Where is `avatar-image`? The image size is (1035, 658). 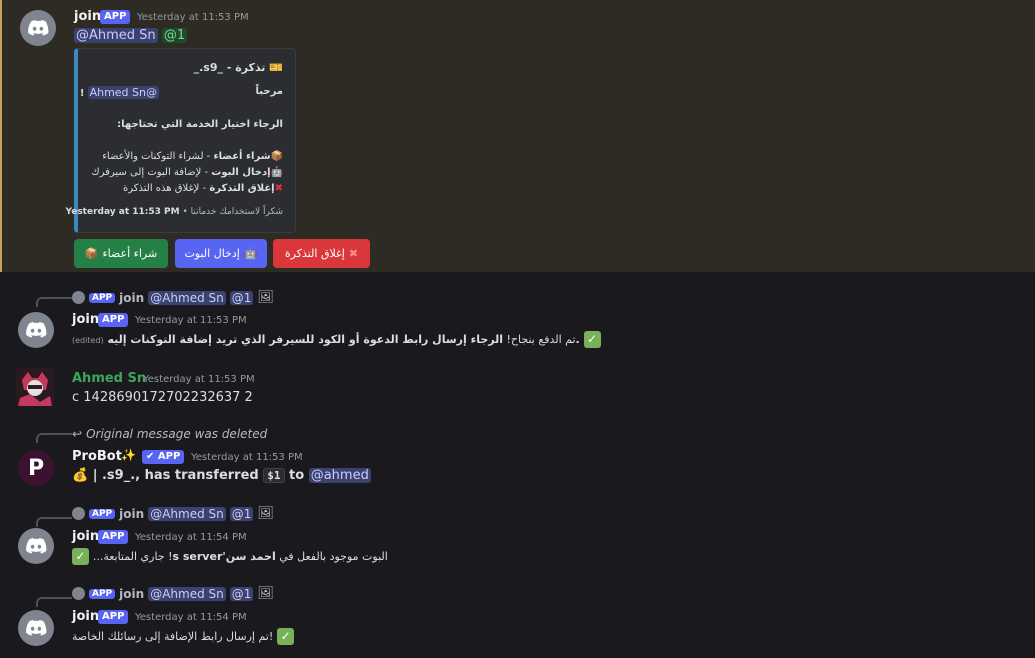 avatar-image is located at coordinates (35, 387).